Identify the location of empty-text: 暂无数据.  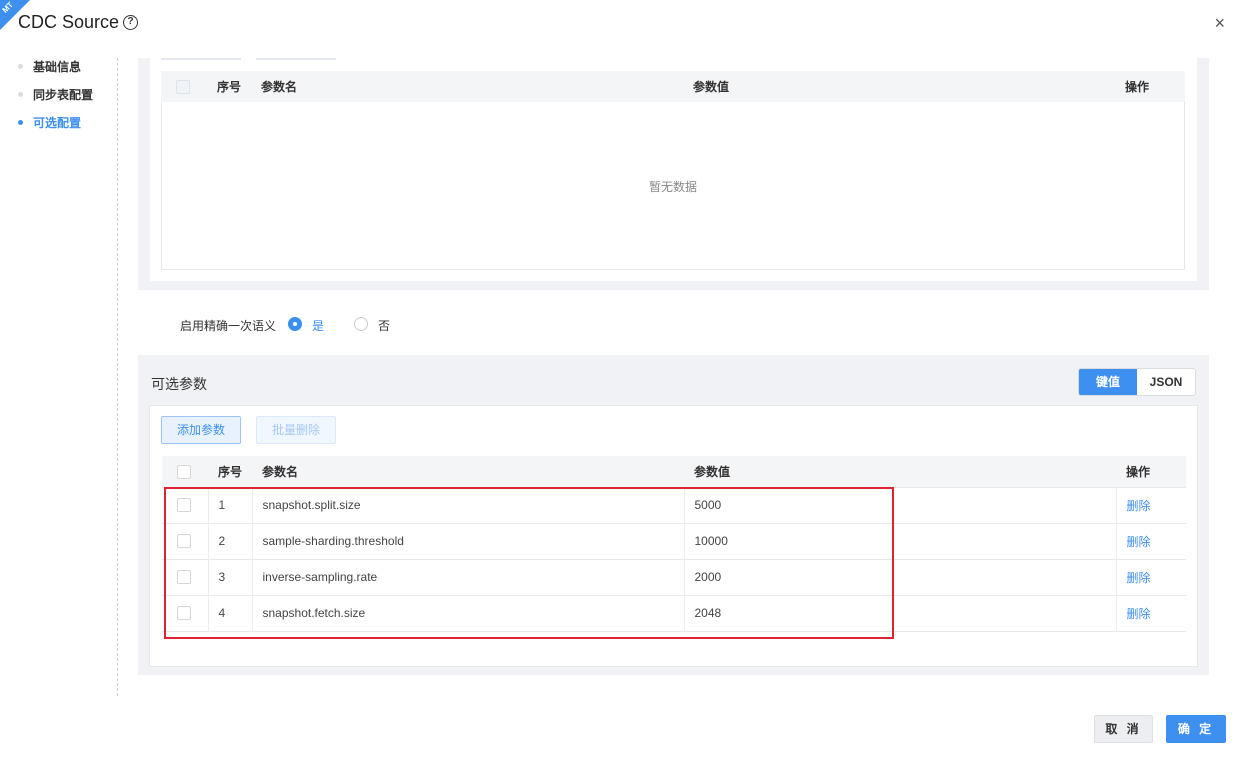
(672, 187).